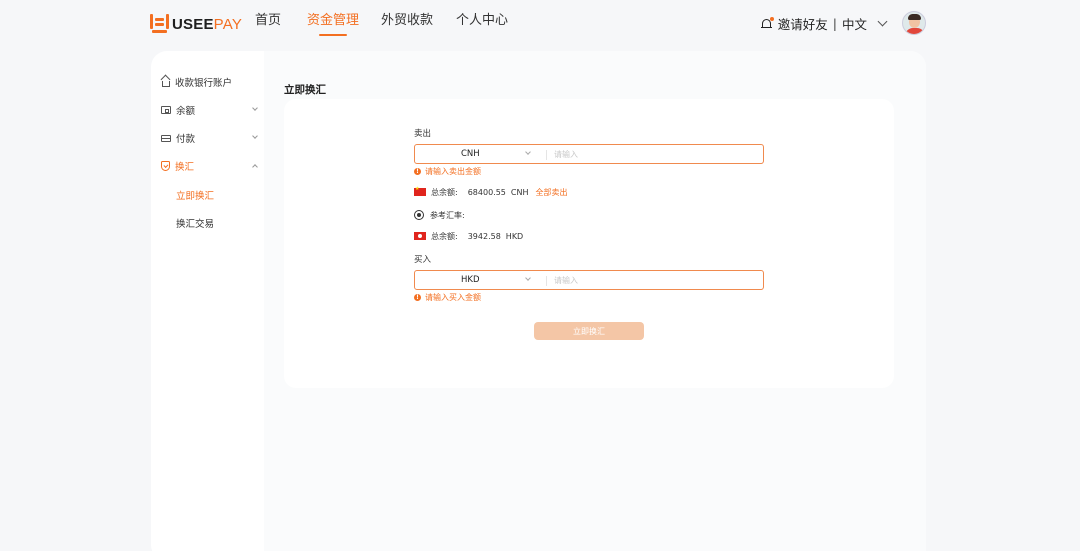 Image resolution: width=1080 pixels, height=551 pixels. What do you see at coordinates (423, 260) in the screenshot?
I see `buy-label: 买入` at bounding box center [423, 260].